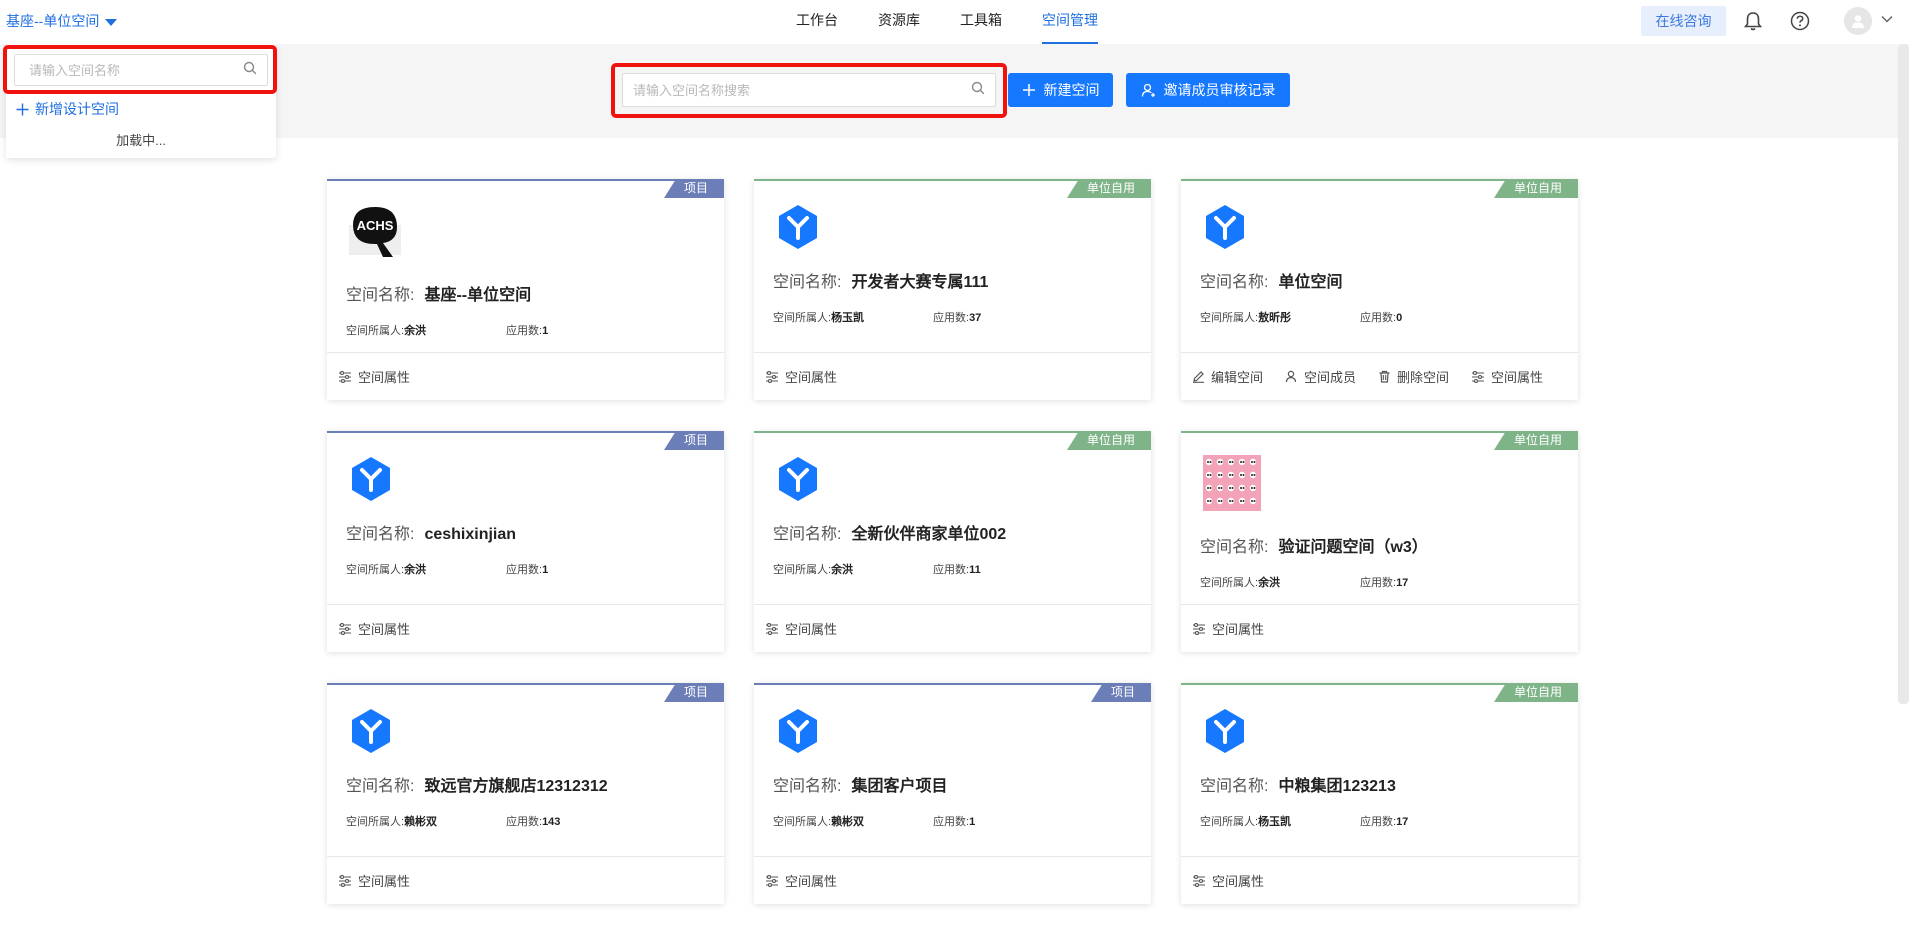 The width and height of the screenshot is (1909, 929). I want to click on space-switcher: 基座--单位空间, so click(62, 21).